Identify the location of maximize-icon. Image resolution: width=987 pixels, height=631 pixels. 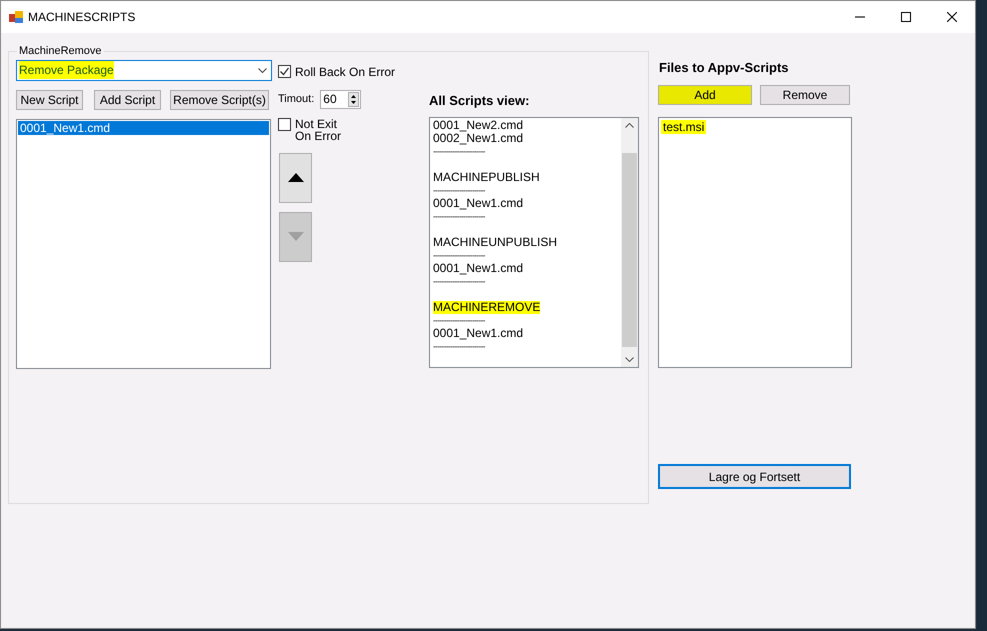
(906, 17).